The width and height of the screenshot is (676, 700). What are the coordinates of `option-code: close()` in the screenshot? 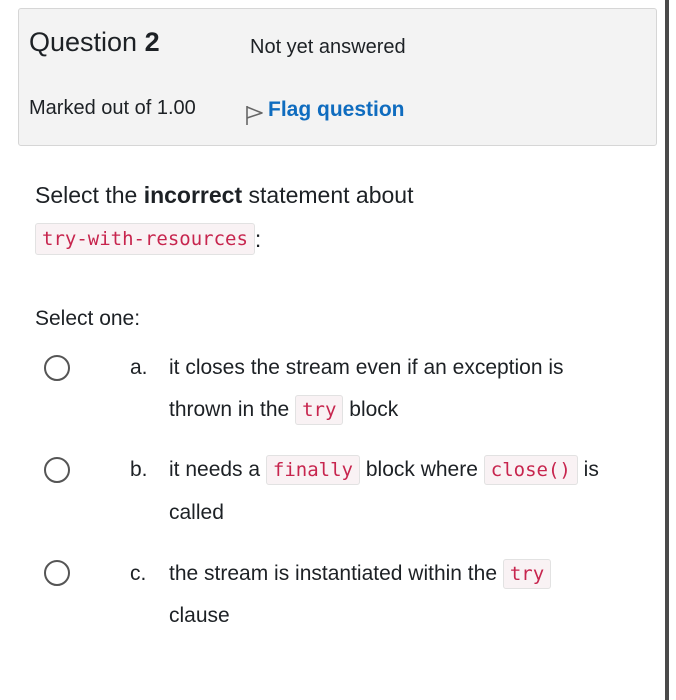 It's located at (530, 470).